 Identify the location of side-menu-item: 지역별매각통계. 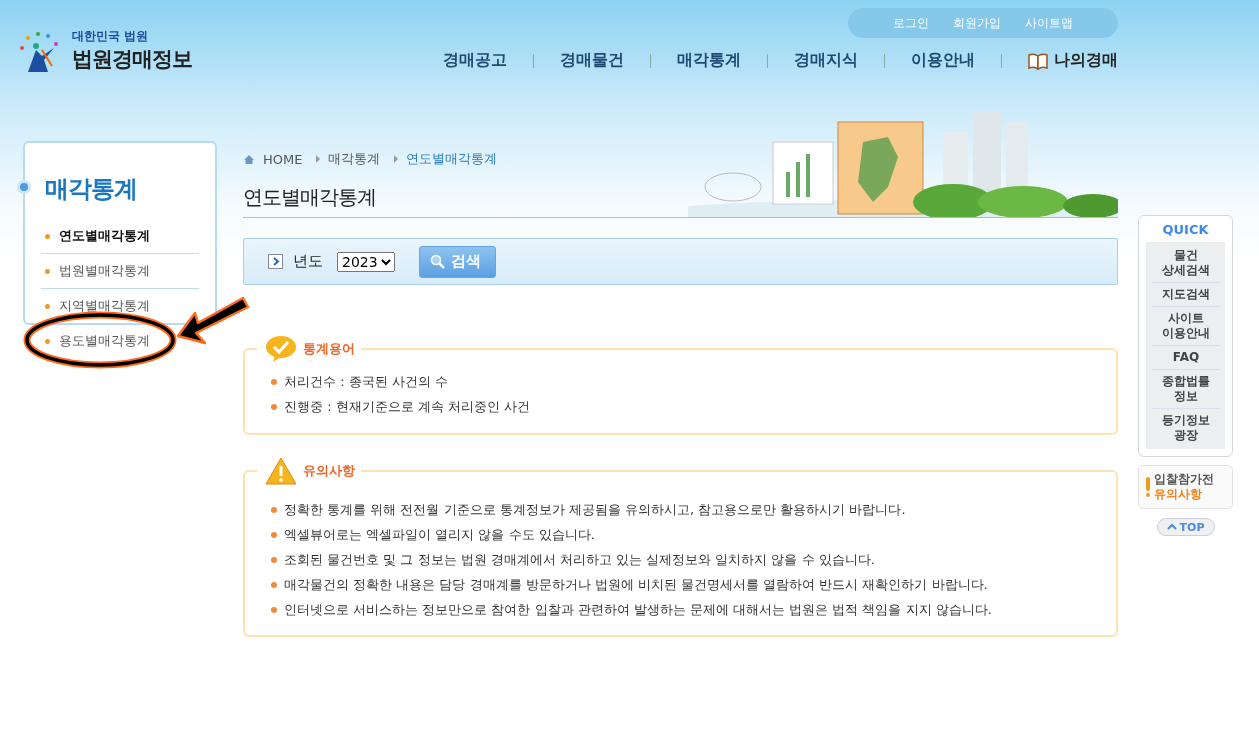
(97, 306).